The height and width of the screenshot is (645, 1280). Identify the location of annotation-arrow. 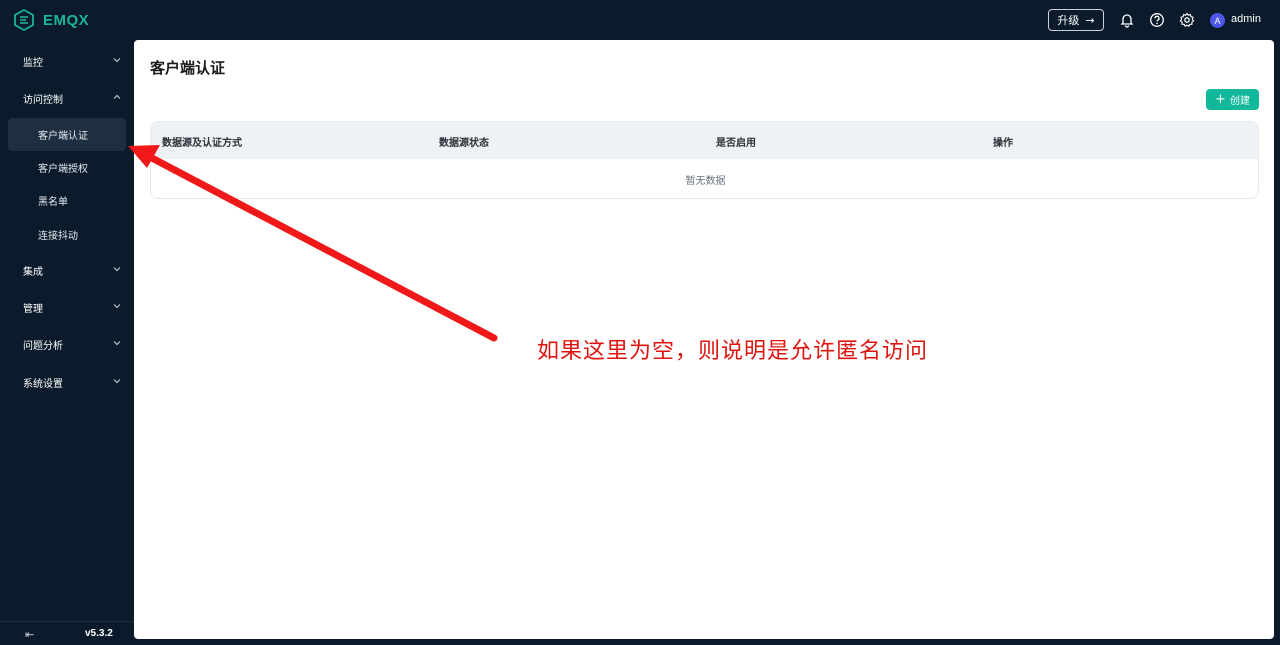
(313, 243).